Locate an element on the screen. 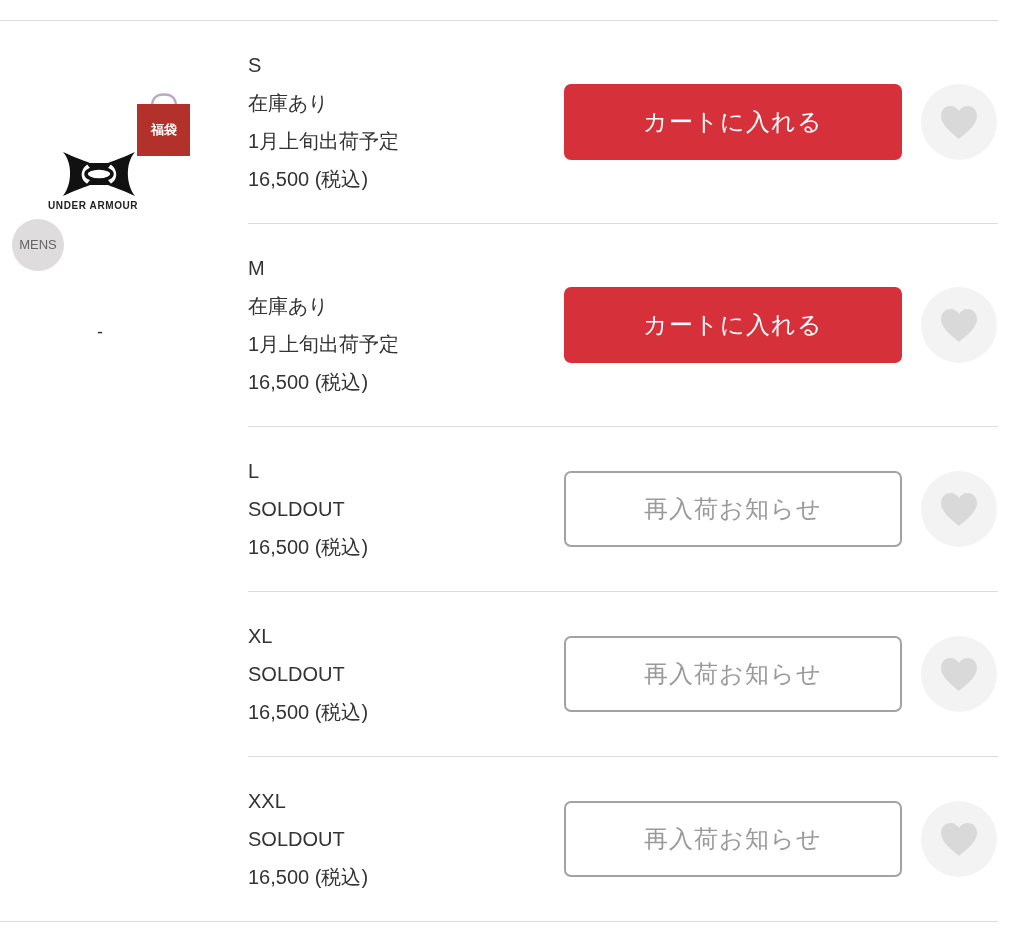 This screenshot has width=1024, height=933. lucky-bag-label: 福袋 is located at coordinates (163, 130).